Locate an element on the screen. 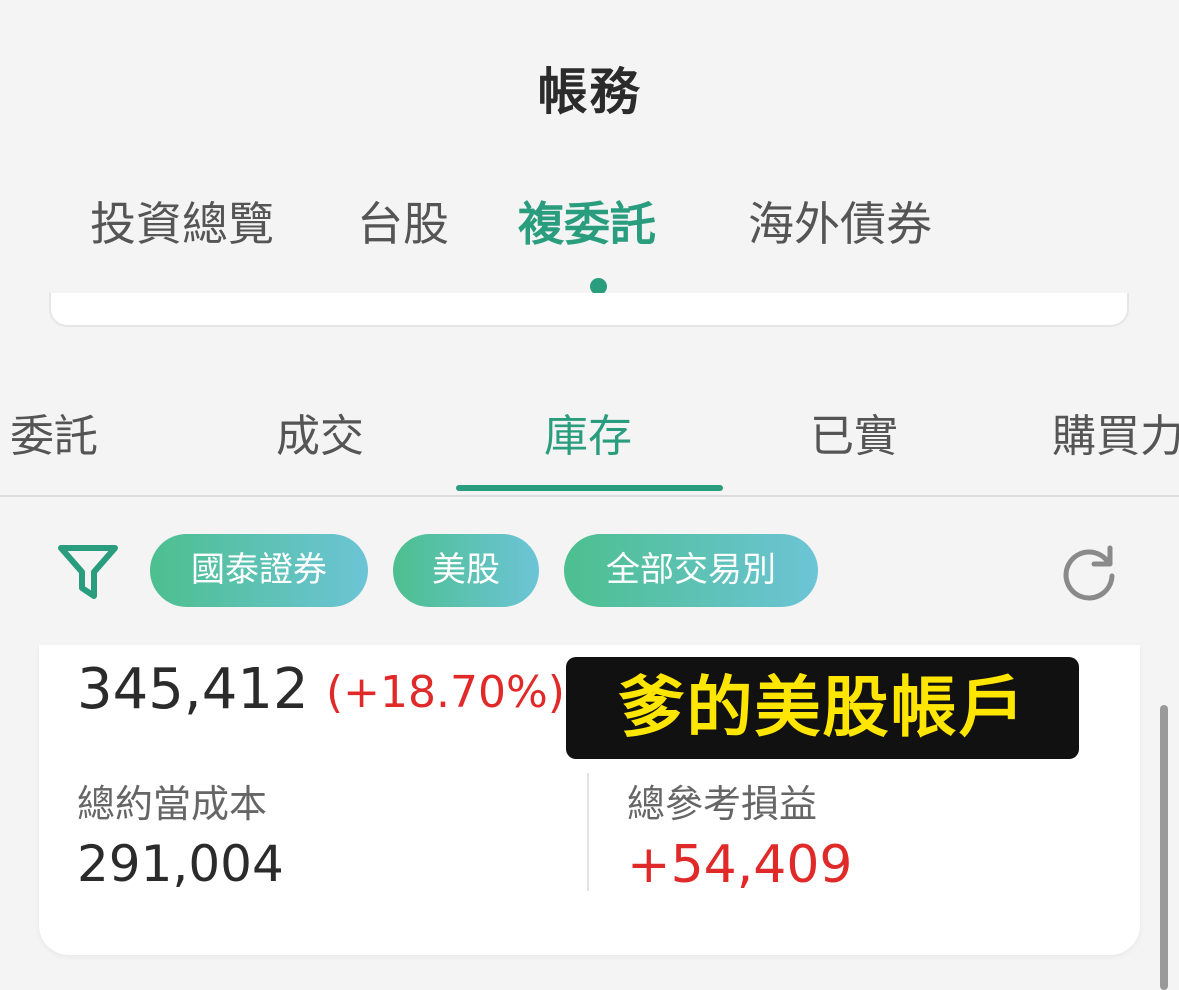 The height and width of the screenshot is (990, 1179). page-title: 帳務 is located at coordinates (589, 92).